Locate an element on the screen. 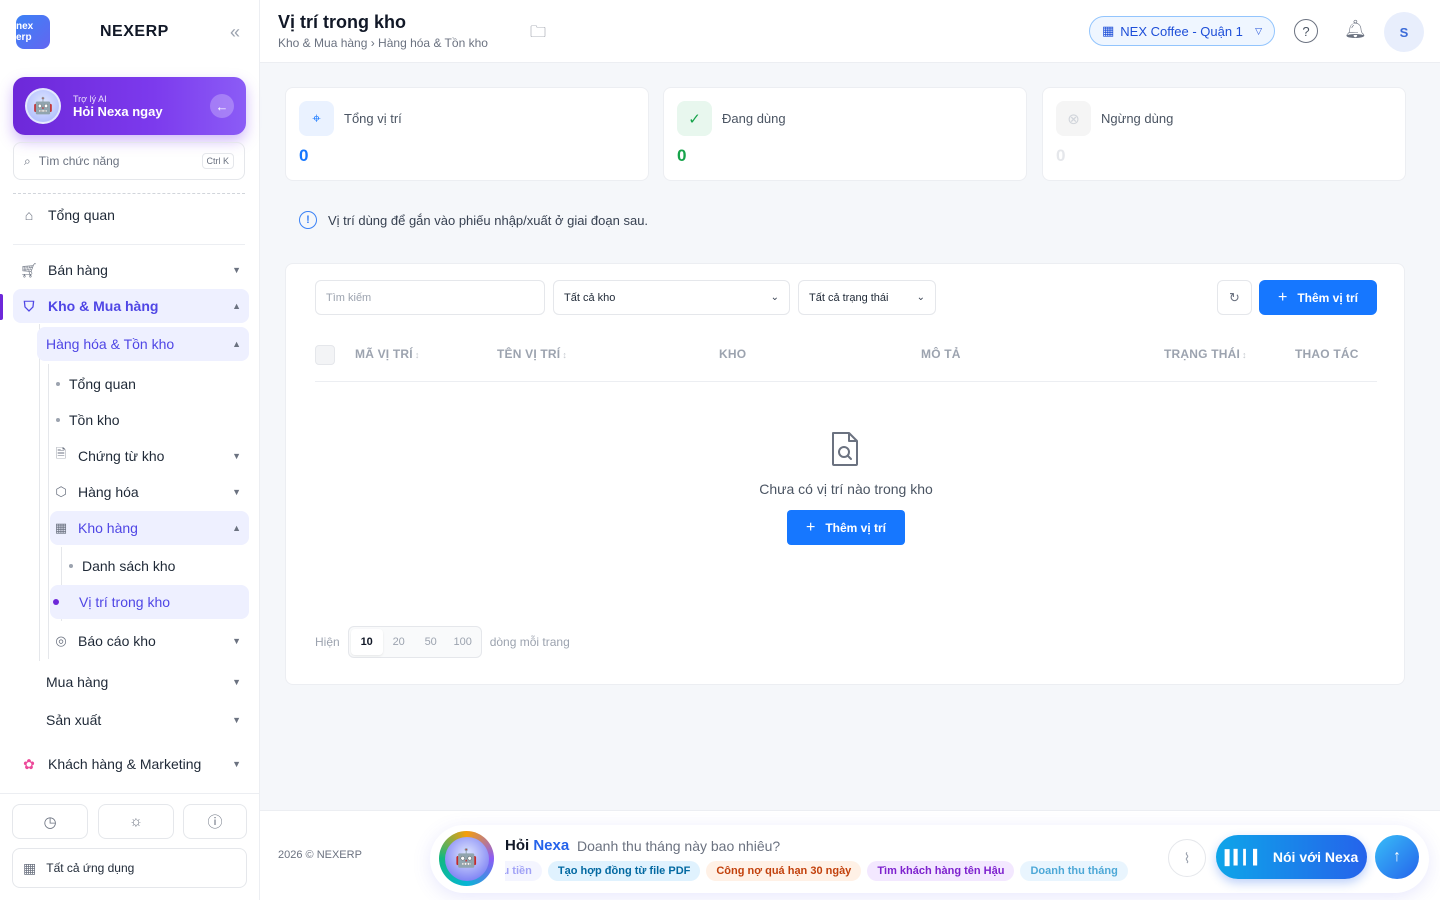 This screenshot has width=1440, height=900. avatar-initial: S is located at coordinates (1404, 32).